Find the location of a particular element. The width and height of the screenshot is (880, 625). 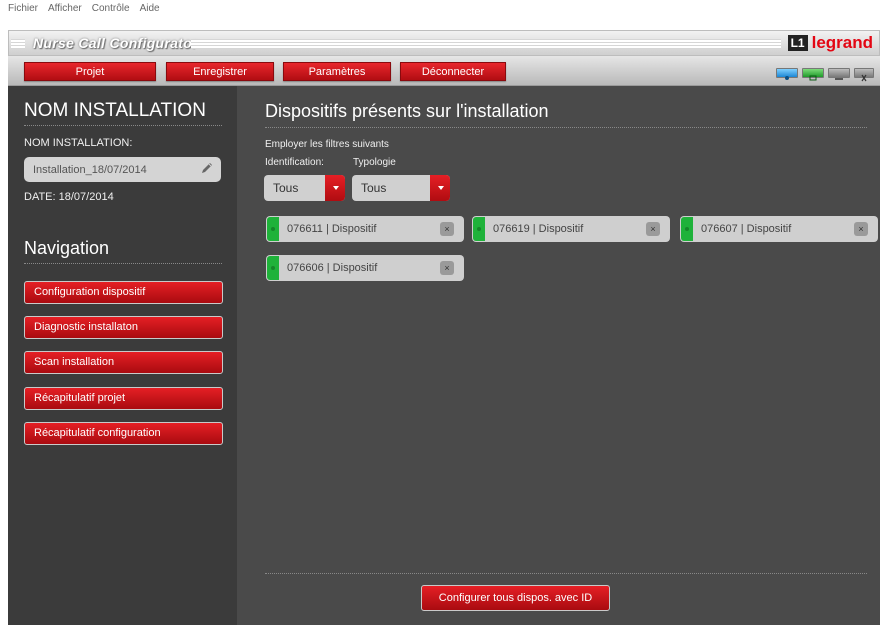

filter-caption: Employer les filtres suivants is located at coordinates (327, 144).